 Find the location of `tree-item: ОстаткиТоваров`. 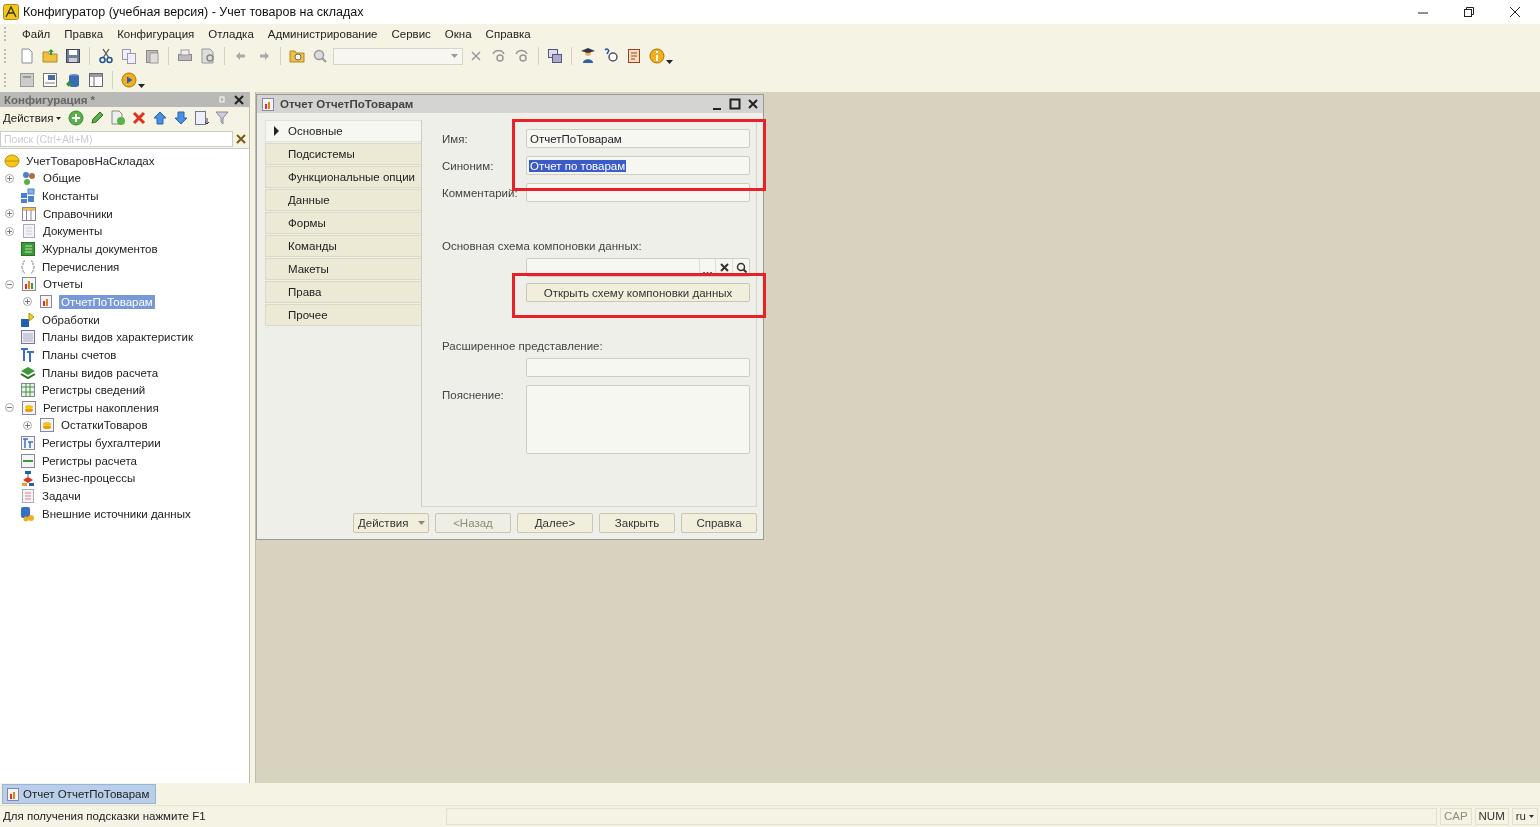

tree-item: ОстаткиТоваров is located at coordinates (104, 425).